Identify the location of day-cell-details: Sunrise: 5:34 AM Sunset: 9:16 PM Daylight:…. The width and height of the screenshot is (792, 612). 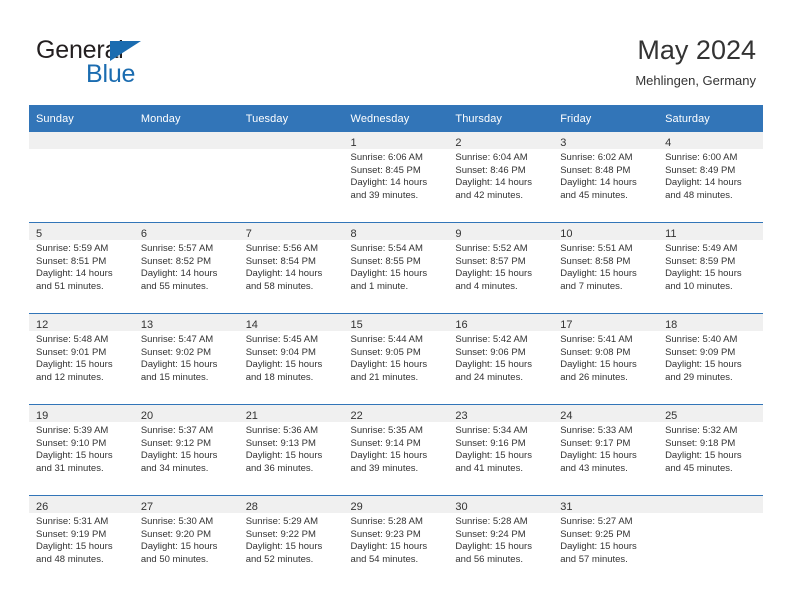
(500, 448).